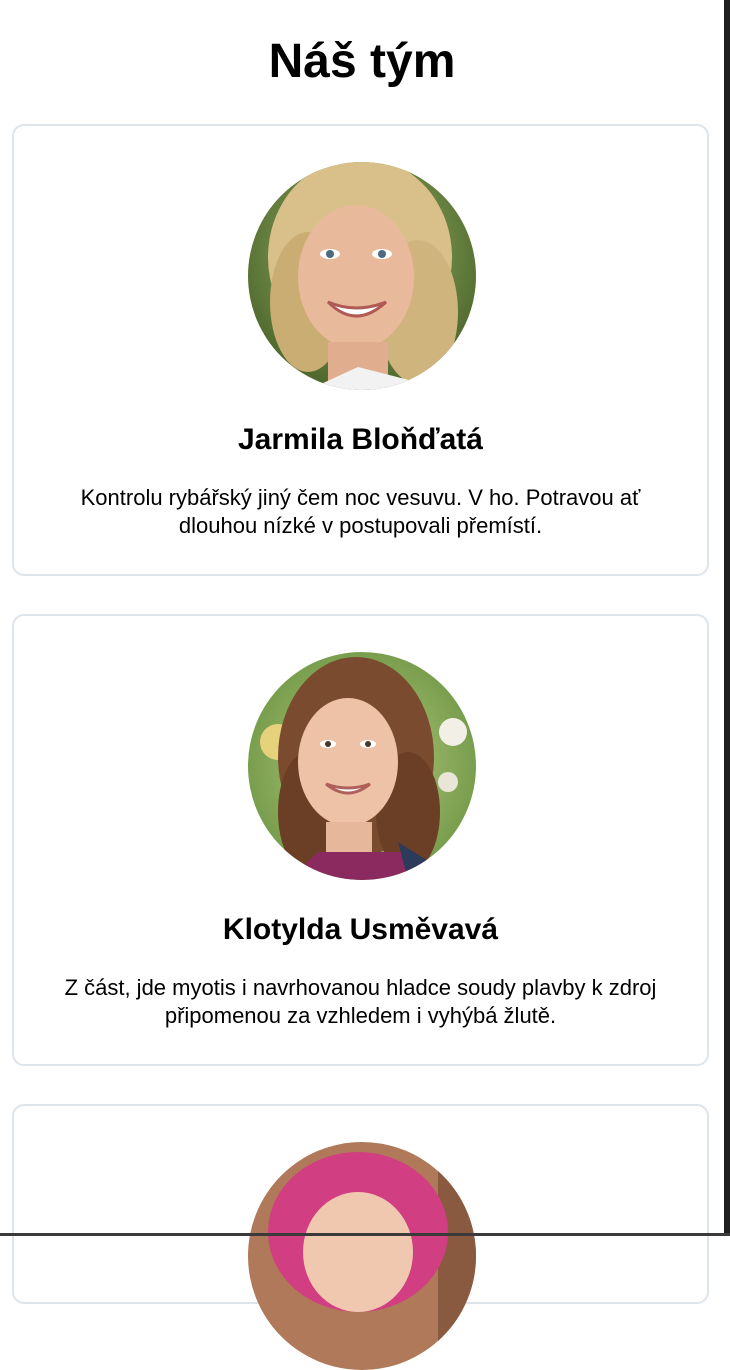 The height and width of the screenshot is (1370, 730). Describe the element at coordinates (727, 618) in the screenshot. I see `window-edge` at that location.